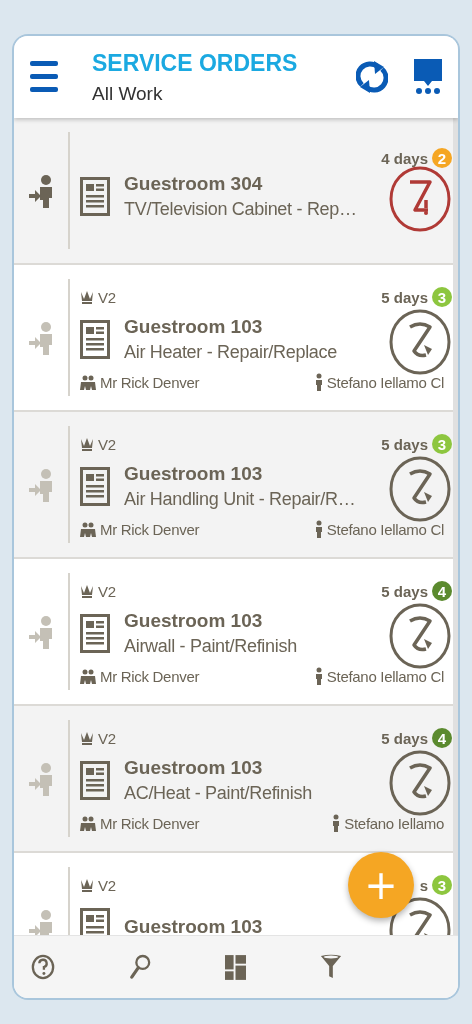  I want to click on count-badge: 2, so click(442, 158).